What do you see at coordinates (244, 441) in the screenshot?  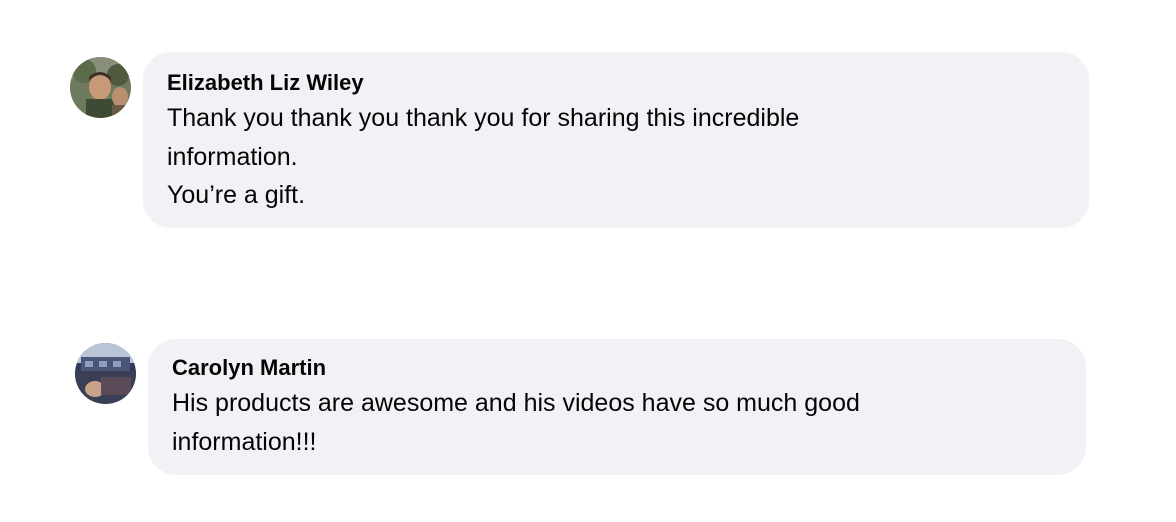 I see `comment-text-line: information!!!` at bounding box center [244, 441].